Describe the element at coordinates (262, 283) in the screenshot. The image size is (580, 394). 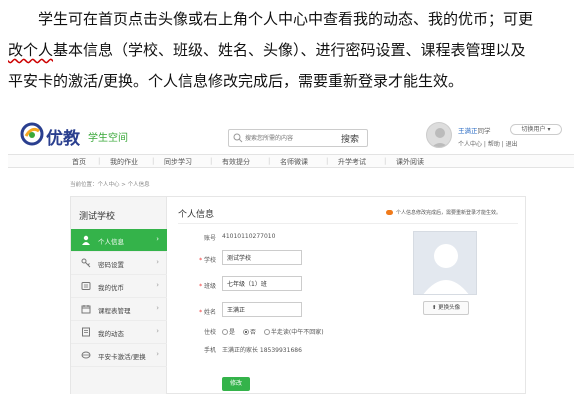
I see `class-field` at that location.